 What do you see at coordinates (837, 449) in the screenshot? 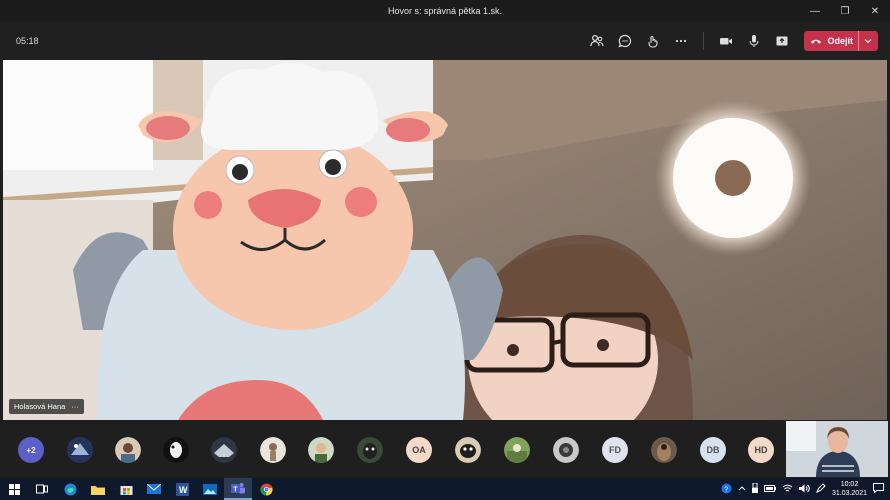
I see `self-view-video` at bounding box center [837, 449].